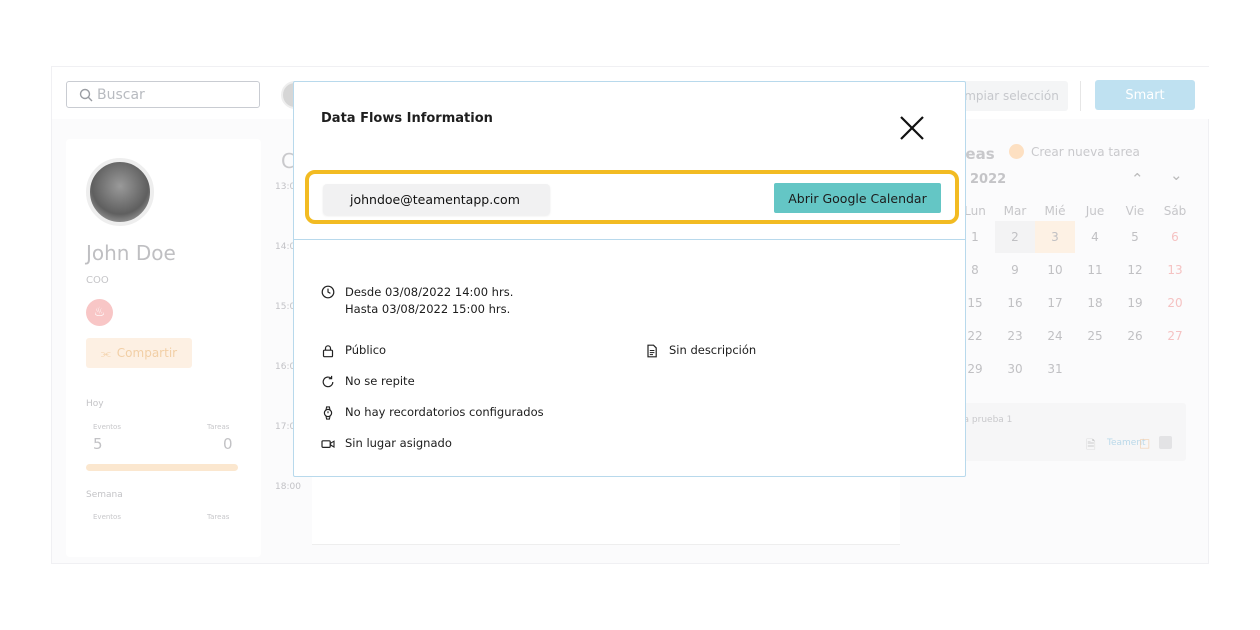 The width and height of the screenshot is (1260, 630). Describe the element at coordinates (988, 179) in the screenshot. I see `month-year-label: 2022` at that location.